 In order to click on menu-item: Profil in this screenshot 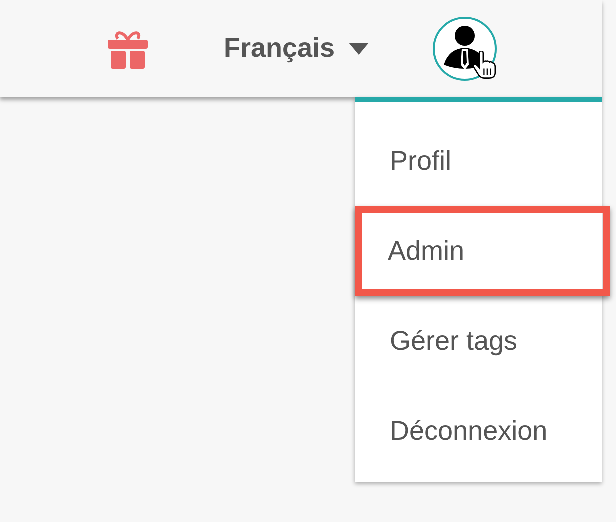, I will do `click(478, 161)`.